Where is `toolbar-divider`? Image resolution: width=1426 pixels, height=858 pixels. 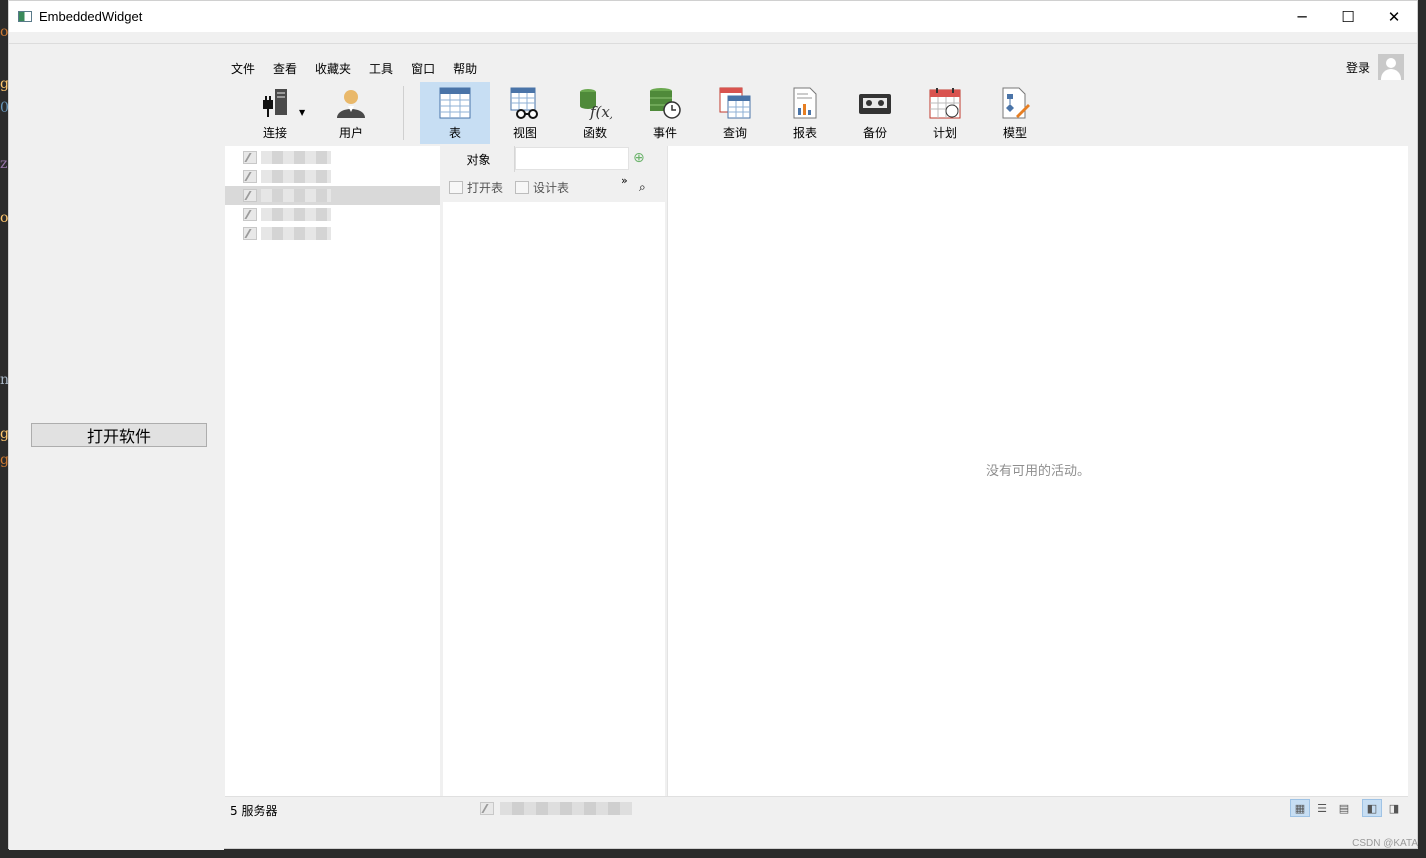
toolbar-divider is located at coordinates (403, 113).